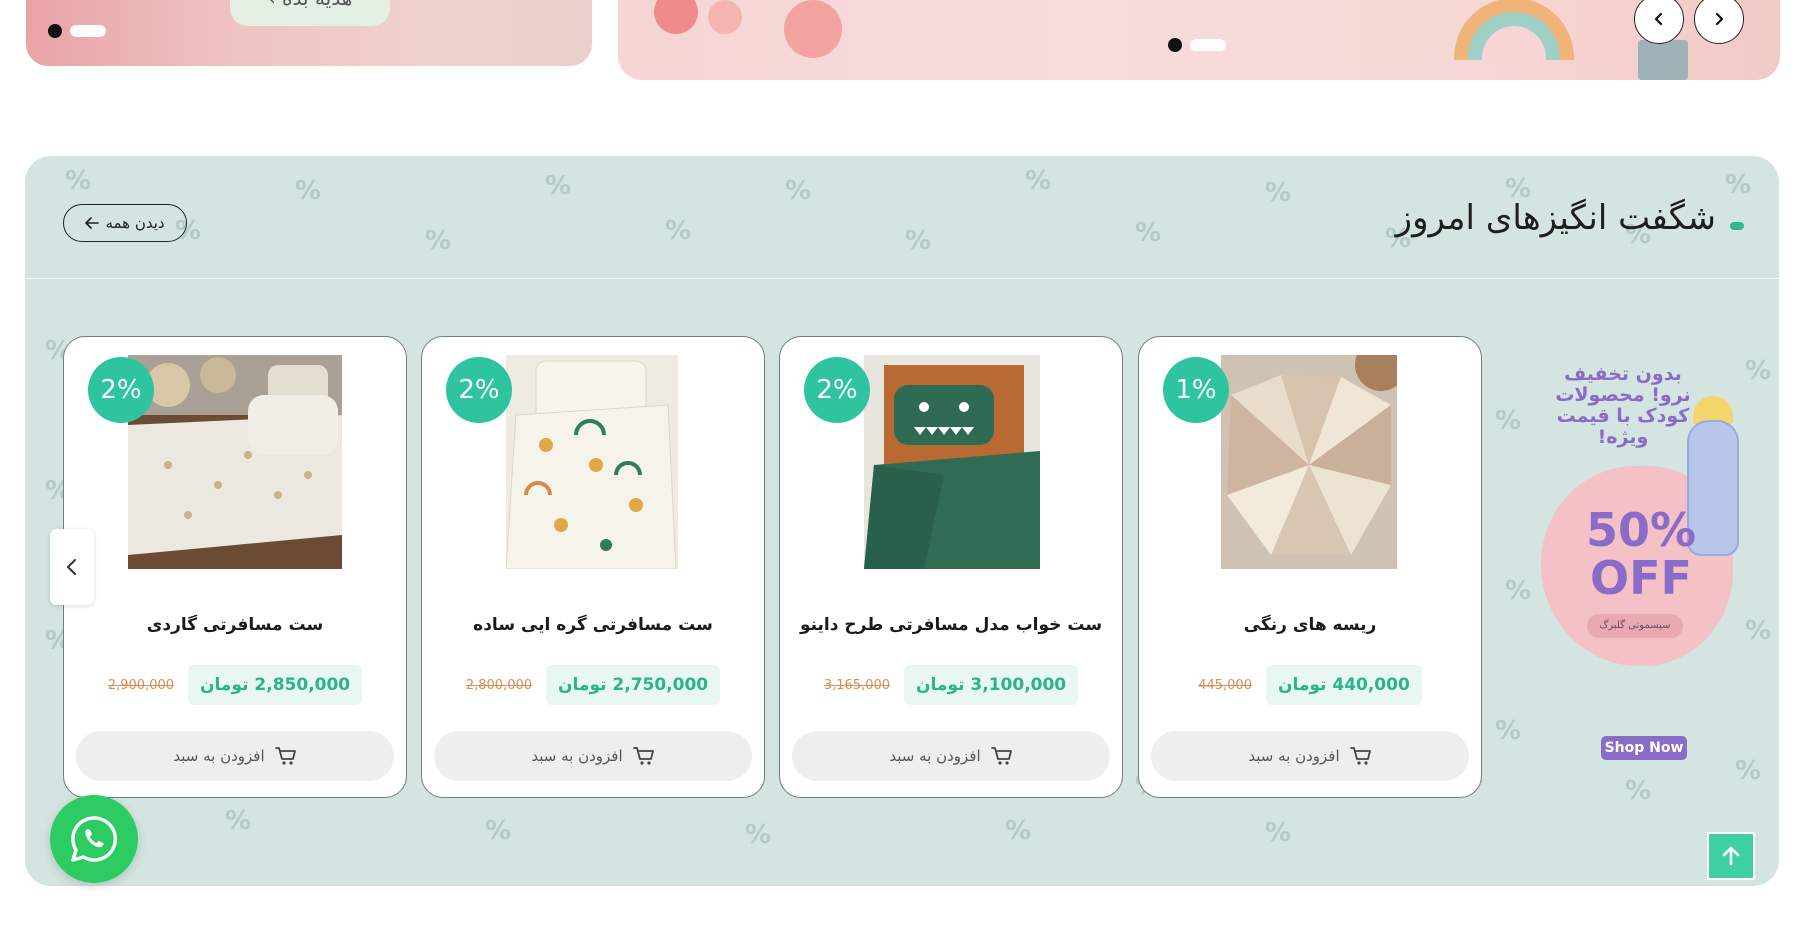 The width and height of the screenshot is (1803, 930). What do you see at coordinates (135, 223) in the screenshot?
I see `view-all-label: دیدن همه` at bounding box center [135, 223].